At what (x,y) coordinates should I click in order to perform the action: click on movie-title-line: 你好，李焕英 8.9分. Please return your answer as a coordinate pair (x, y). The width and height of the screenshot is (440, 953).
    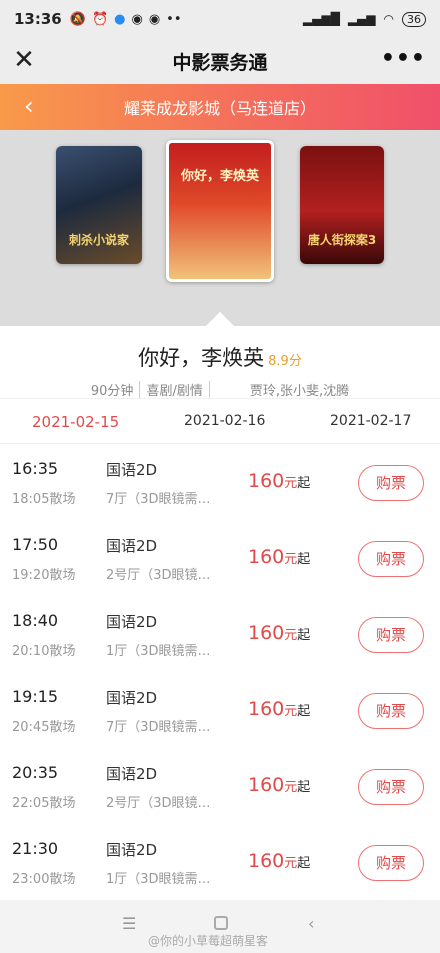
    Looking at the image, I should click on (220, 357).